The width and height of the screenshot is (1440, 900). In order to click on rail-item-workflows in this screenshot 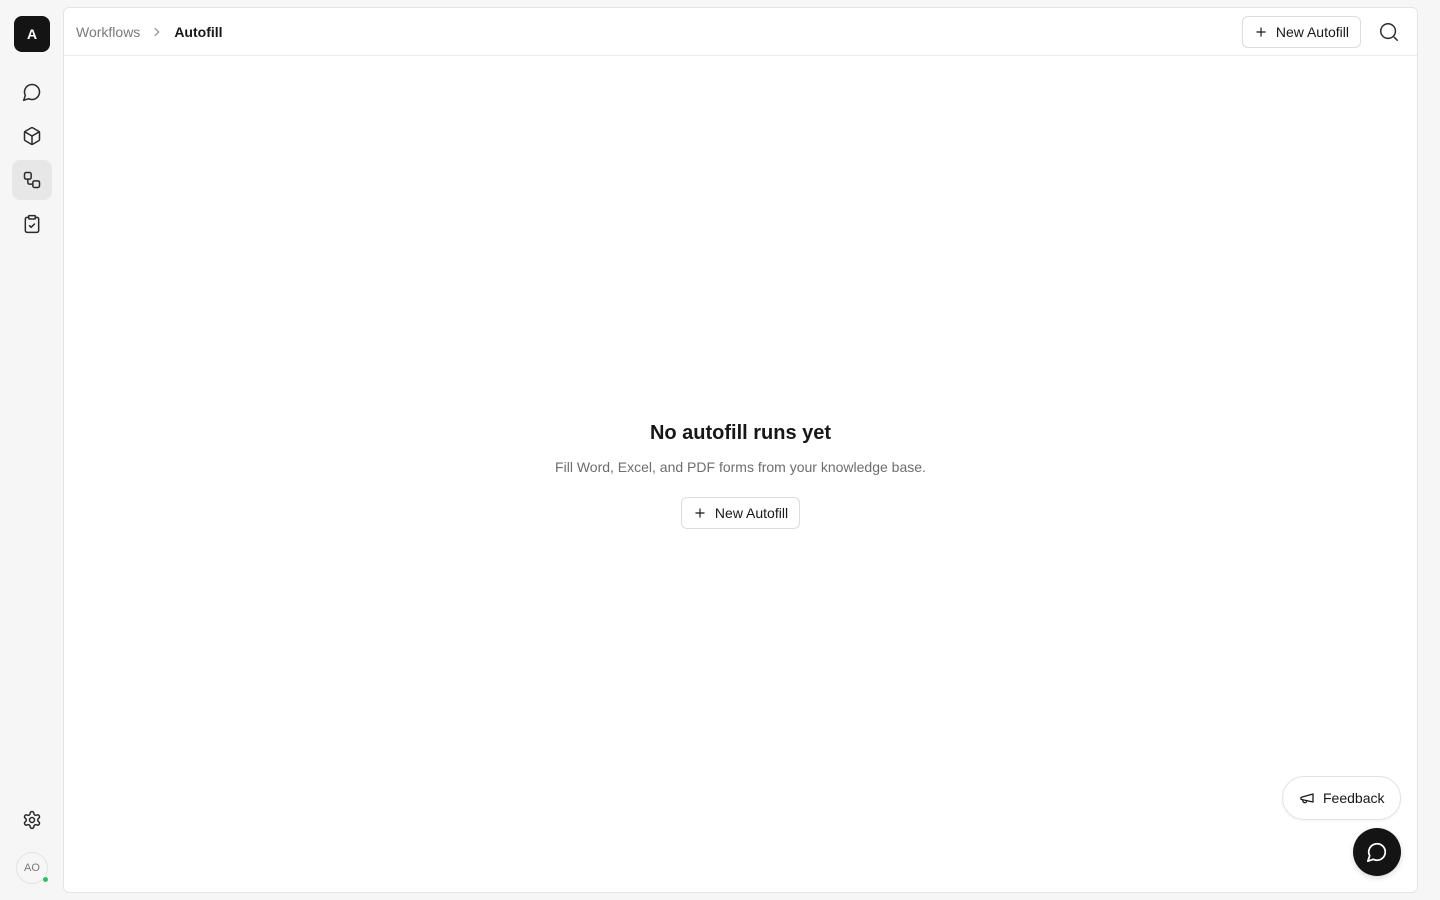, I will do `click(32, 180)`.